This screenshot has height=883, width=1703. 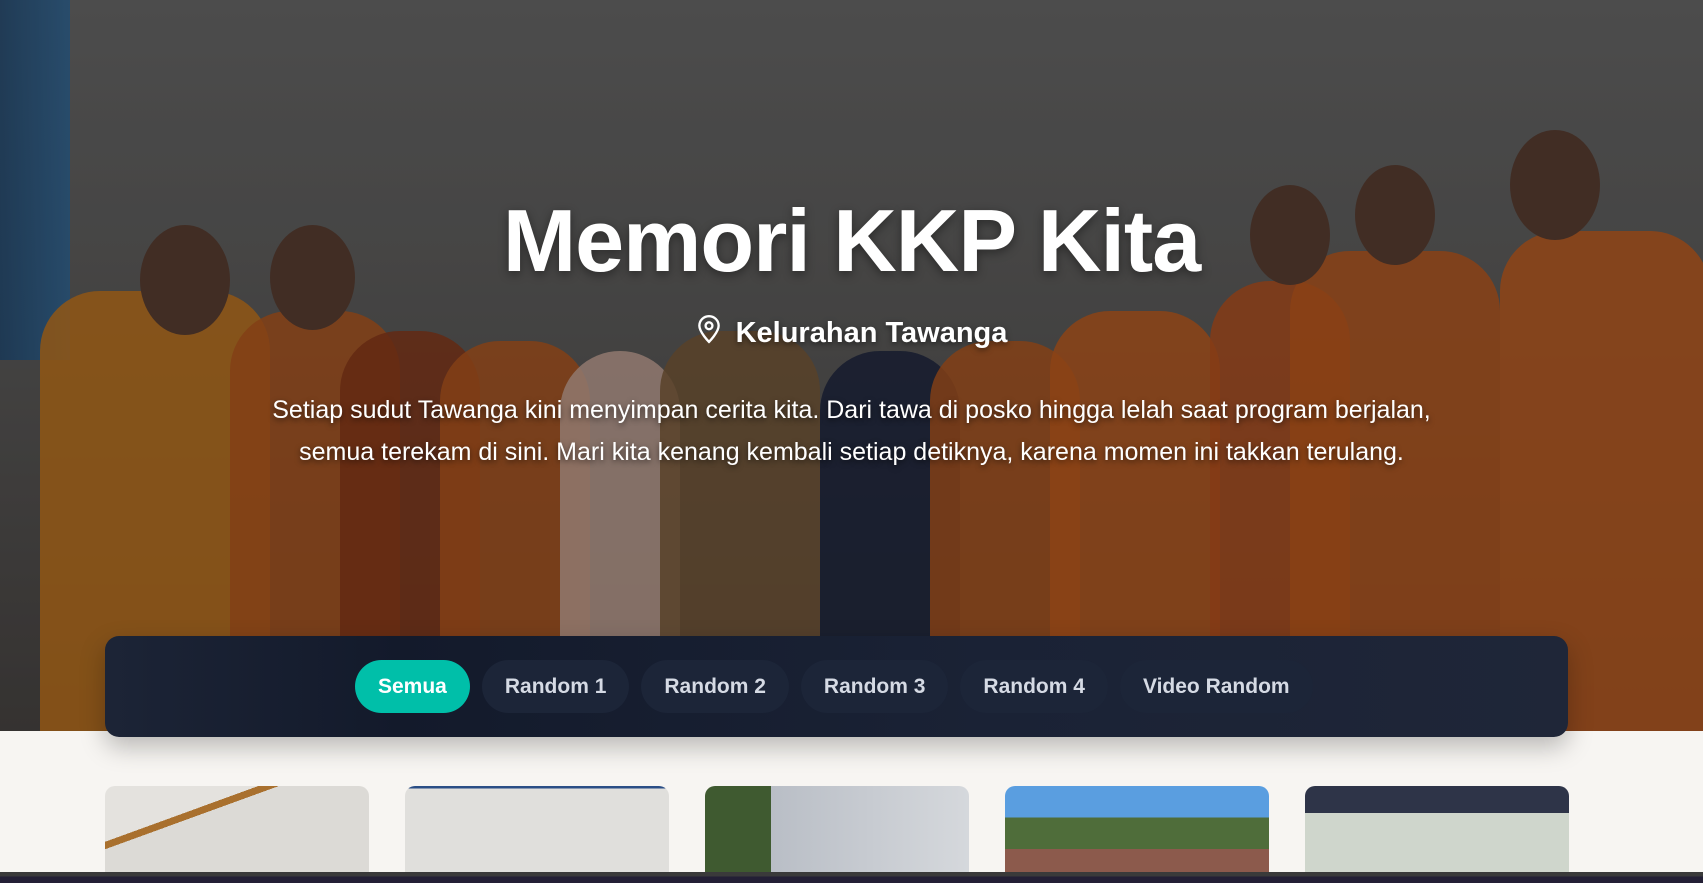 What do you see at coordinates (871, 332) in the screenshot?
I see `location-label: Kelurahan Tawanga` at bounding box center [871, 332].